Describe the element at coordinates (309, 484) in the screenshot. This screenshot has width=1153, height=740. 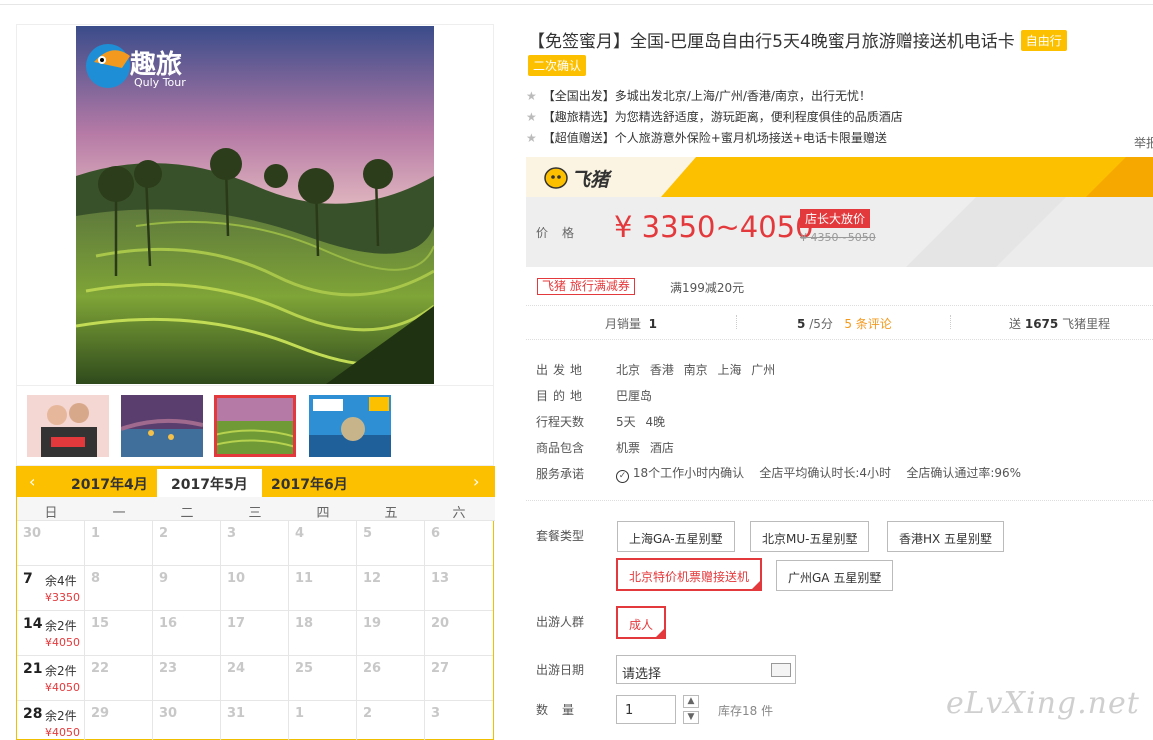
I see `month-tab-jun: 2017年6月` at that location.